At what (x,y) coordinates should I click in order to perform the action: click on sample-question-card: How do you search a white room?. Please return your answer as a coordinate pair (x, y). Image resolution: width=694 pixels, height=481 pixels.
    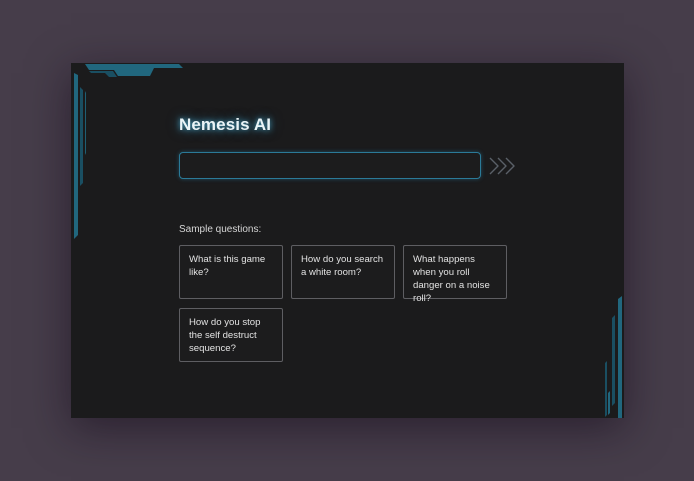
    Looking at the image, I should click on (343, 272).